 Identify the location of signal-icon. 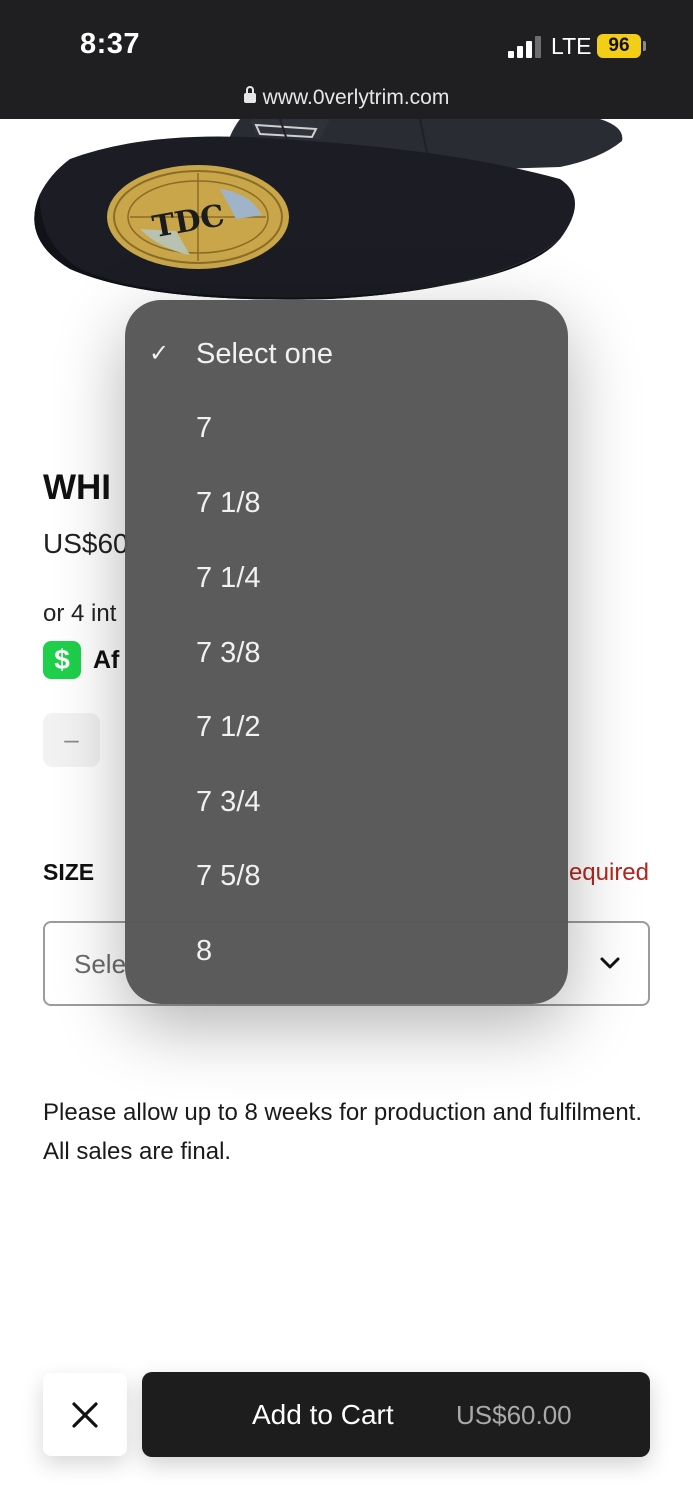
(526, 47).